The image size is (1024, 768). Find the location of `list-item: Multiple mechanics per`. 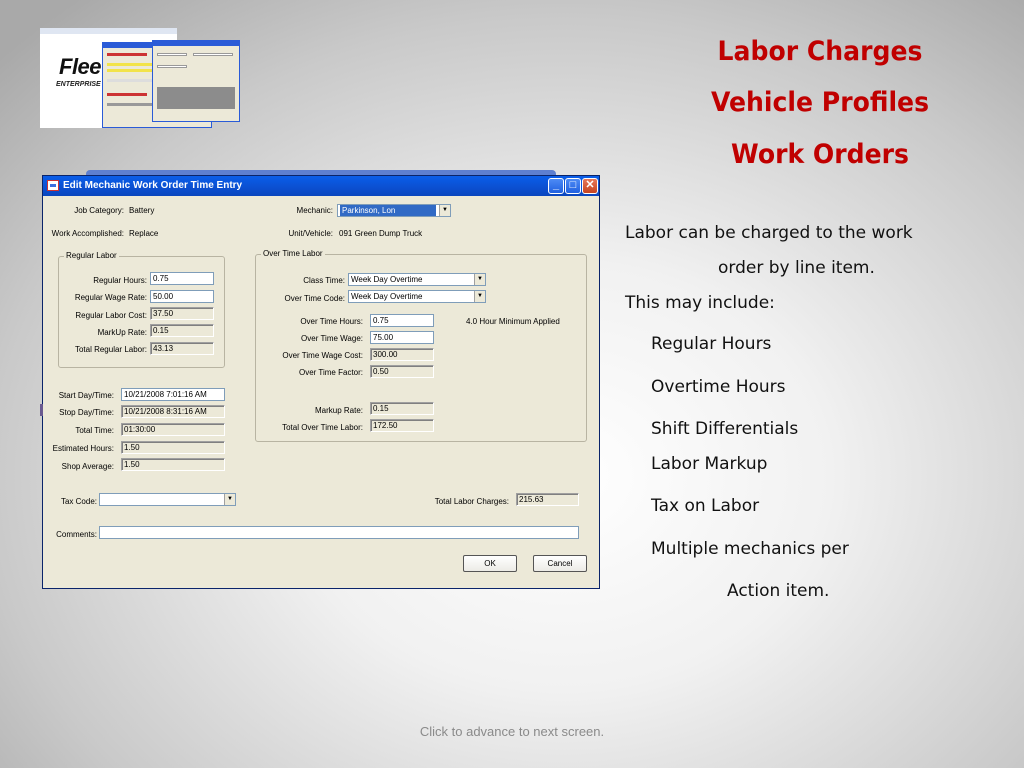

list-item: Multiple mechanics per is located at coordinates (750, 549).